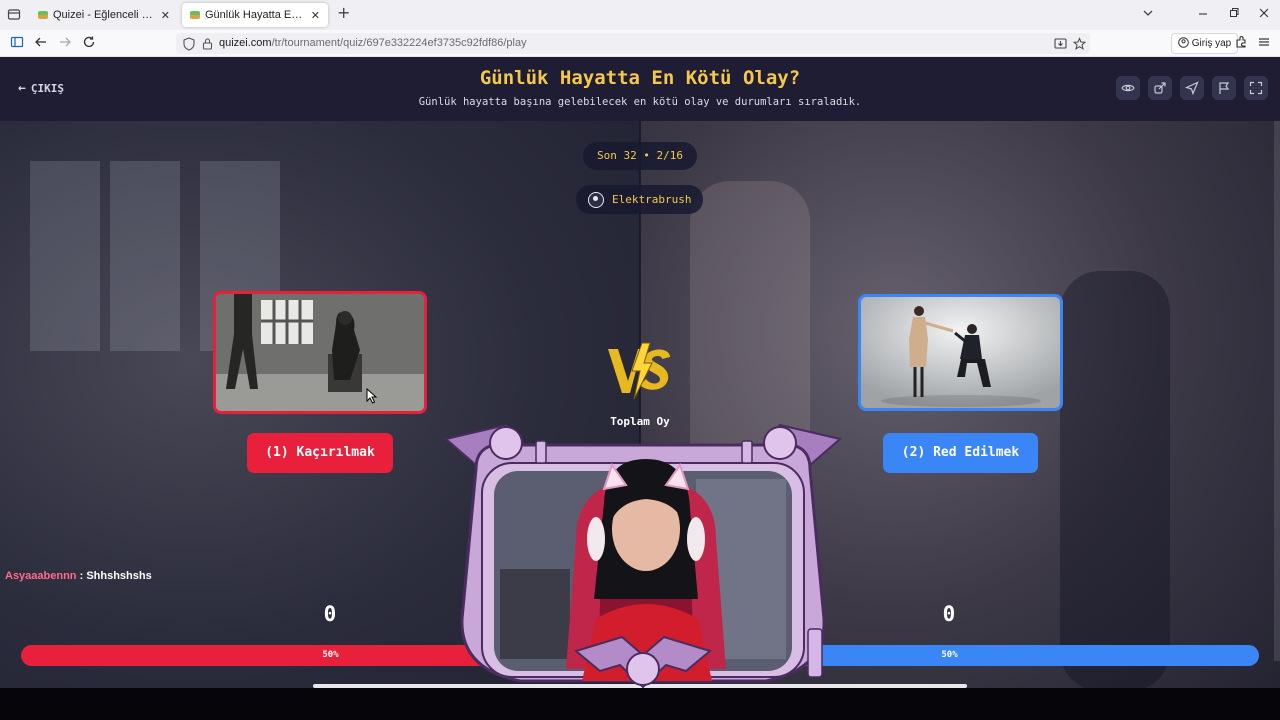 Image resolution: width=1280 pixels, height=720 pixels. What do you see at coordinates (41, 44) in the screenshot?
I see `back-icon` at bounding box center [41, 44].